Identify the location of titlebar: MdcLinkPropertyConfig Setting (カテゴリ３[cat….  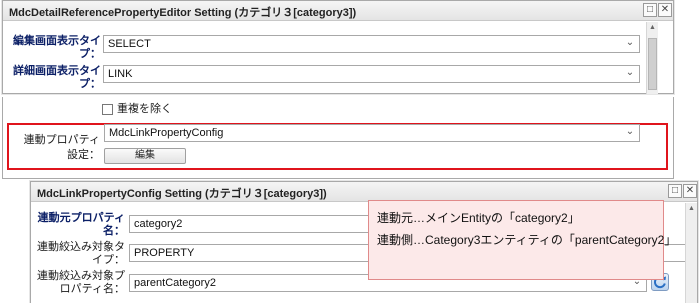
(364, 192).